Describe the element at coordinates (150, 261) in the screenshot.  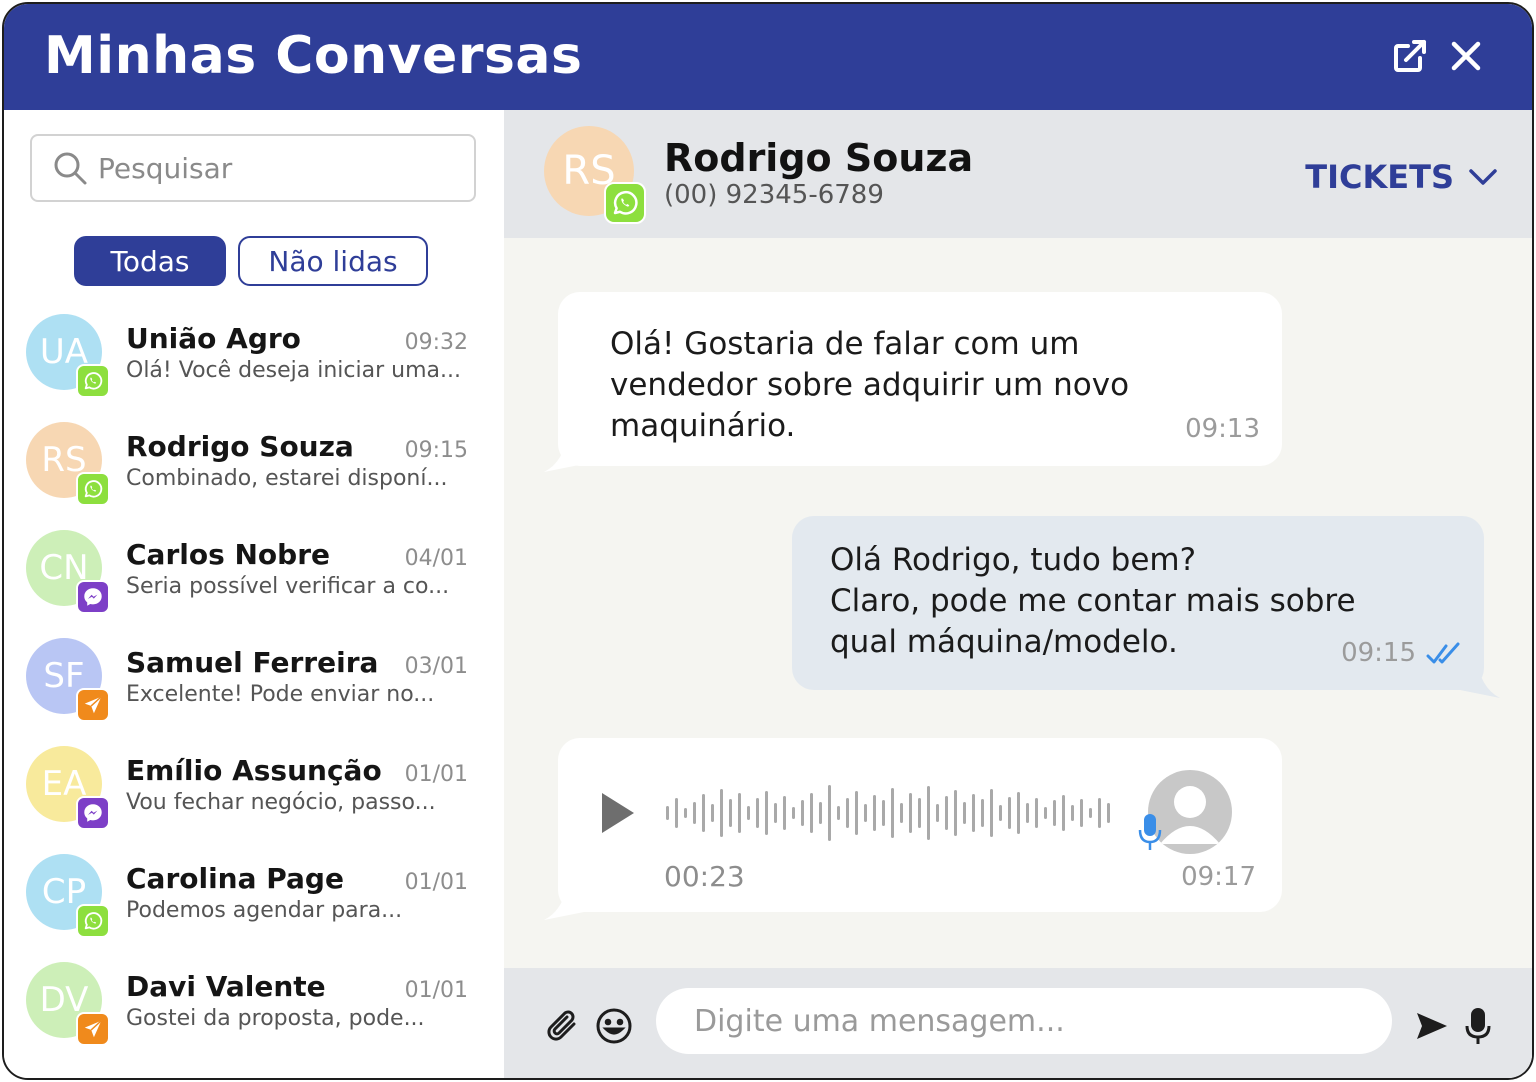
I see `filter-all-button: Todas` at that location.